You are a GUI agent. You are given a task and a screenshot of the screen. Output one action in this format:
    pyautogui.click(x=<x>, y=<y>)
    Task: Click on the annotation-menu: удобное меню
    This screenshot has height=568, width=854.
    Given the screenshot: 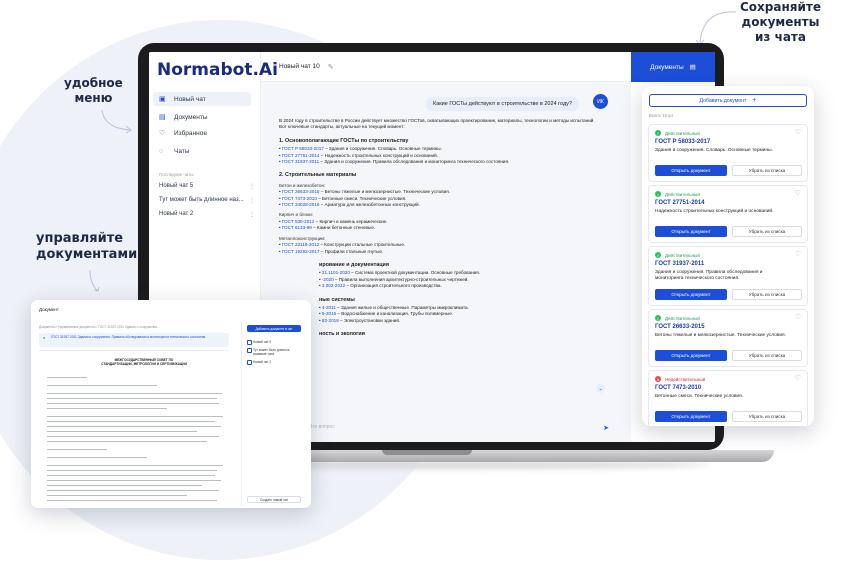 What is the action you would take?
    pyautogui.click(x=93, y=91)
    